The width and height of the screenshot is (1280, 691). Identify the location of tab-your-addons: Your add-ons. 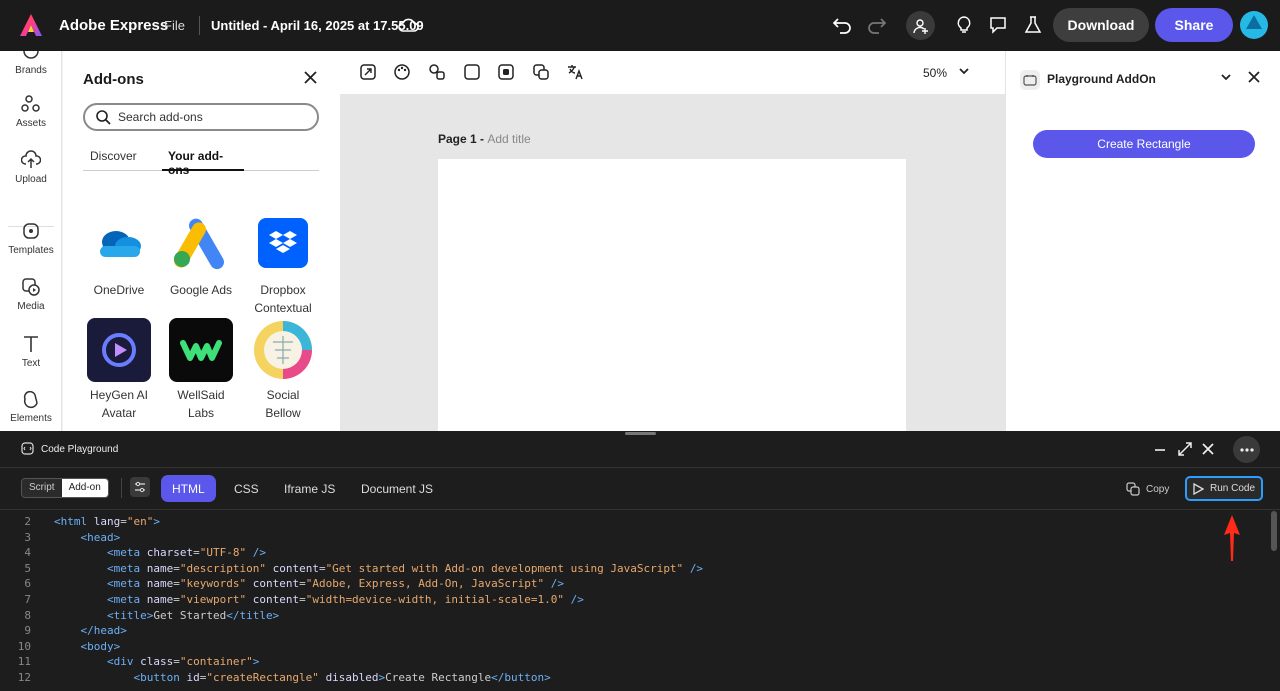
(203, 163).